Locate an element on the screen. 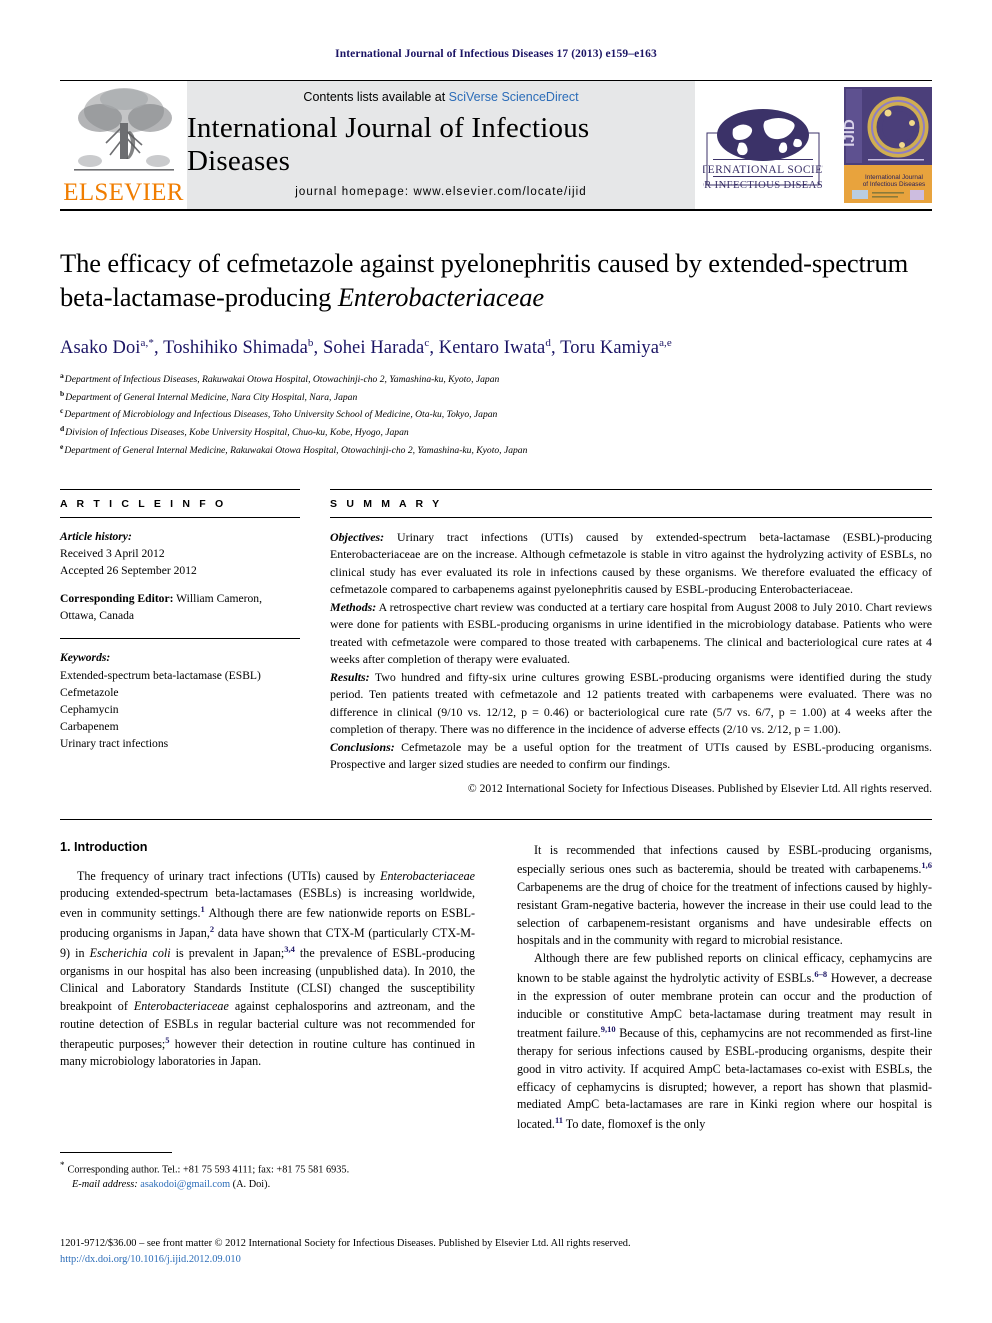 This screenshot has height=1323, width=992. summary-heading: S U M M A R Y is located at coordinates (631, 503).